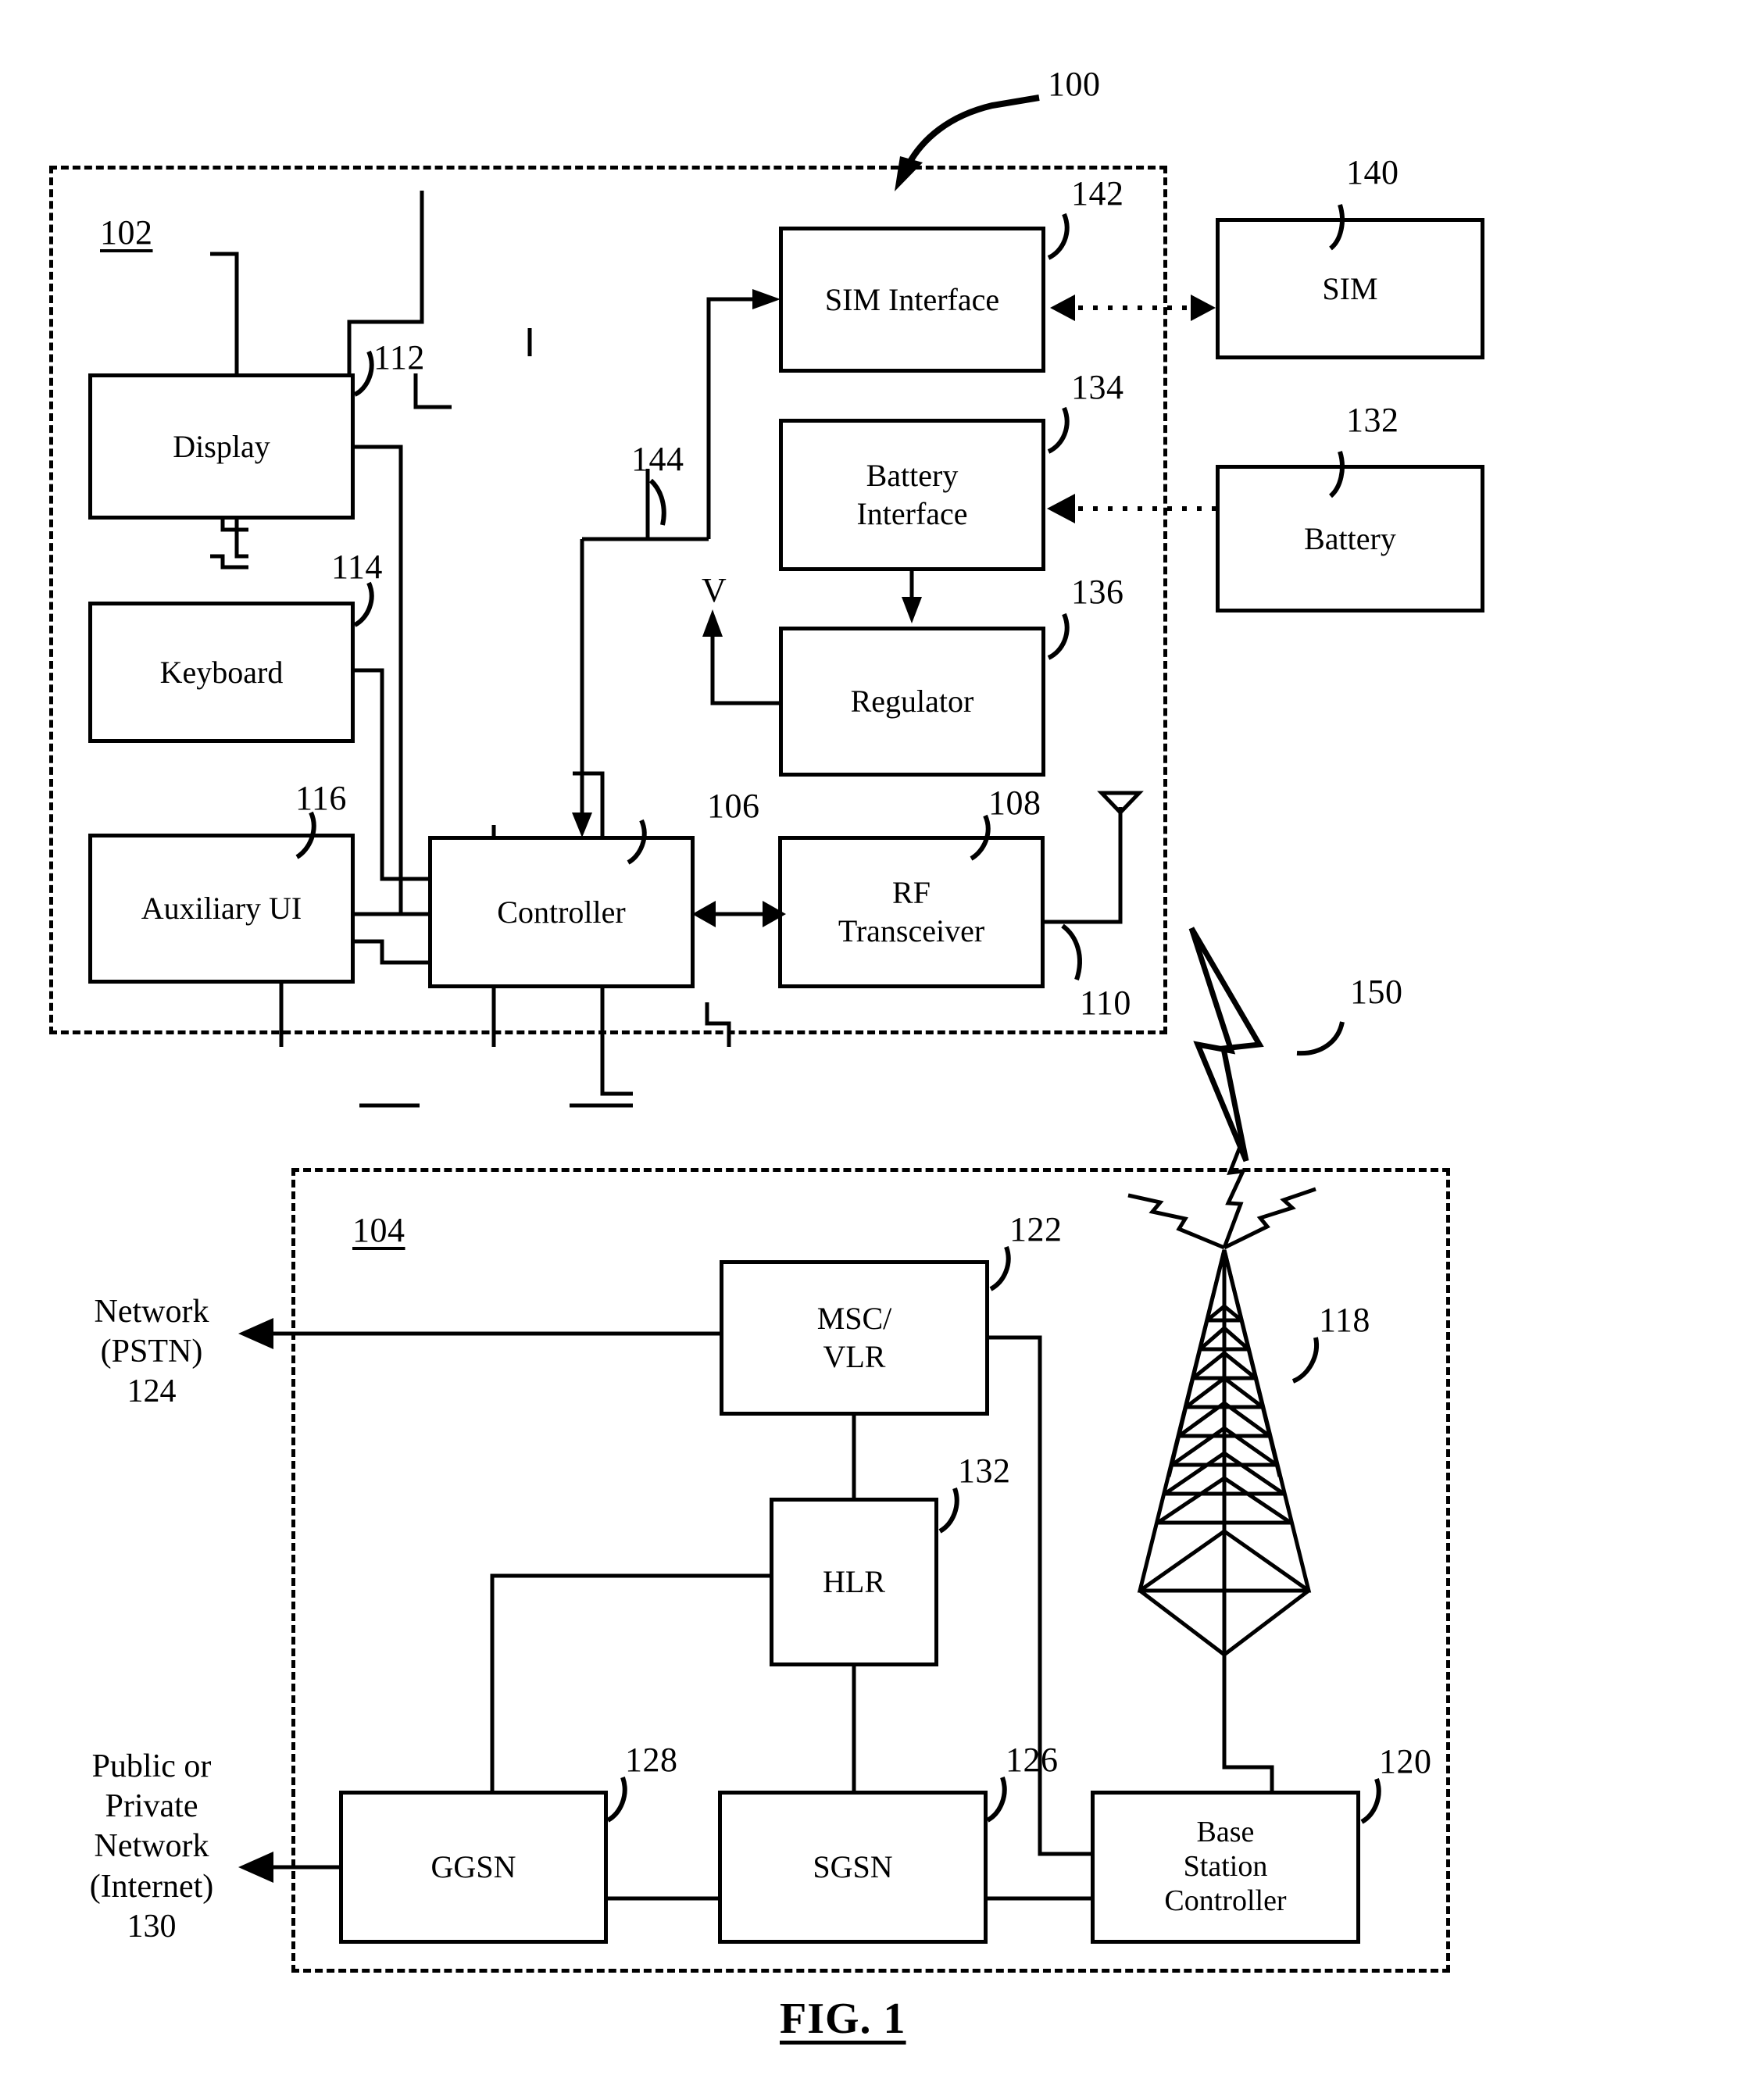  I want to click on controller-block: Controller, so click(561, 912).